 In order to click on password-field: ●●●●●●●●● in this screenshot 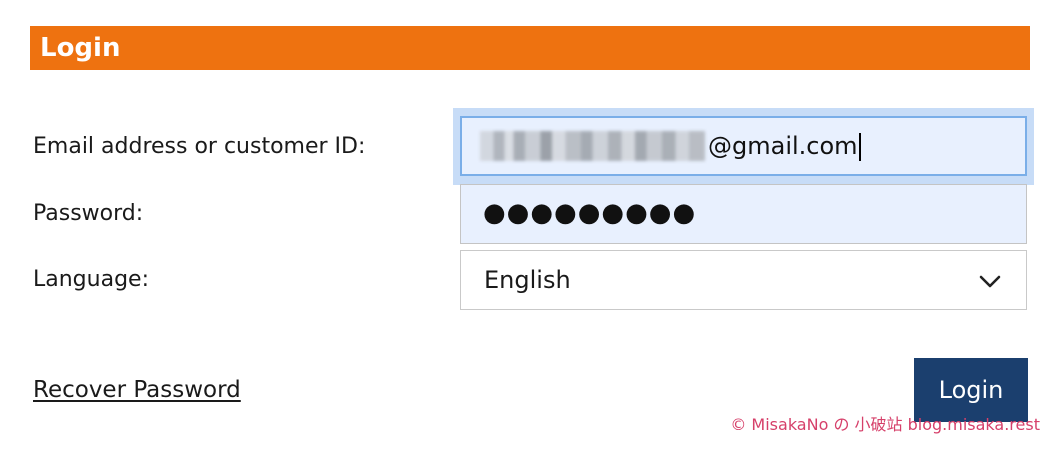, I will do `click(743, 214)`.